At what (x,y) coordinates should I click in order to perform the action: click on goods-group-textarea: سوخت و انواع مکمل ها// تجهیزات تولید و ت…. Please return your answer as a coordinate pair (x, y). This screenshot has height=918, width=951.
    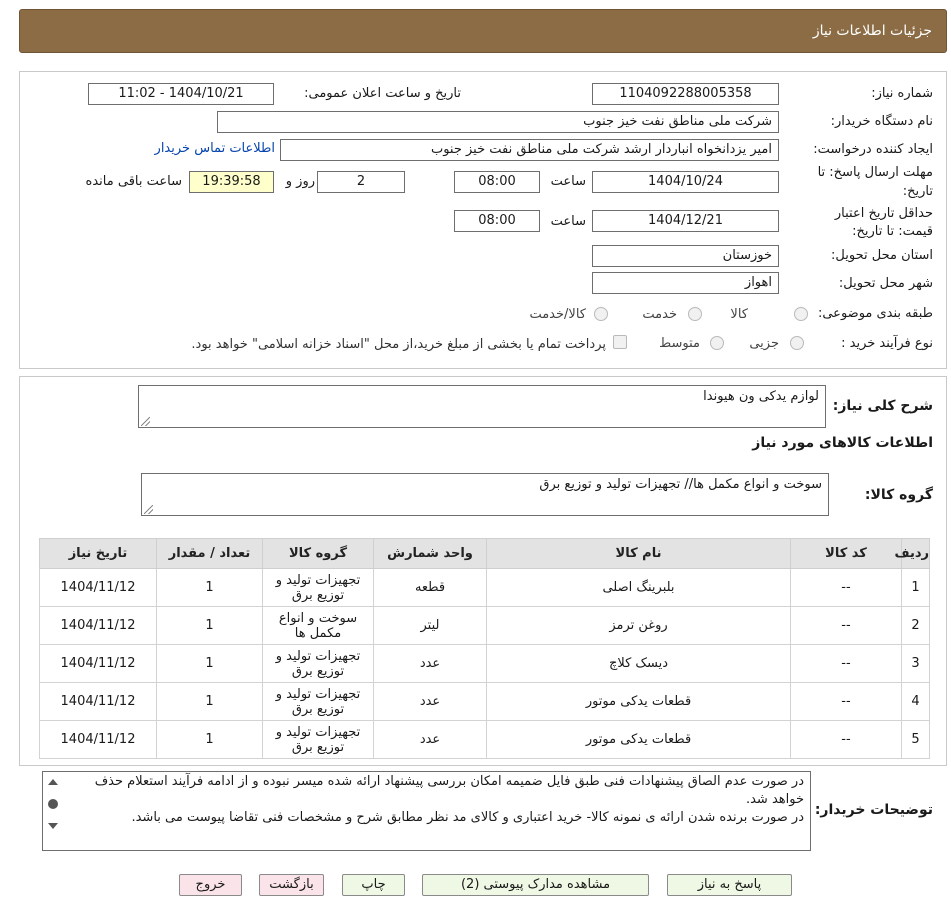
    Looking at the image, I should click on (485, 494).